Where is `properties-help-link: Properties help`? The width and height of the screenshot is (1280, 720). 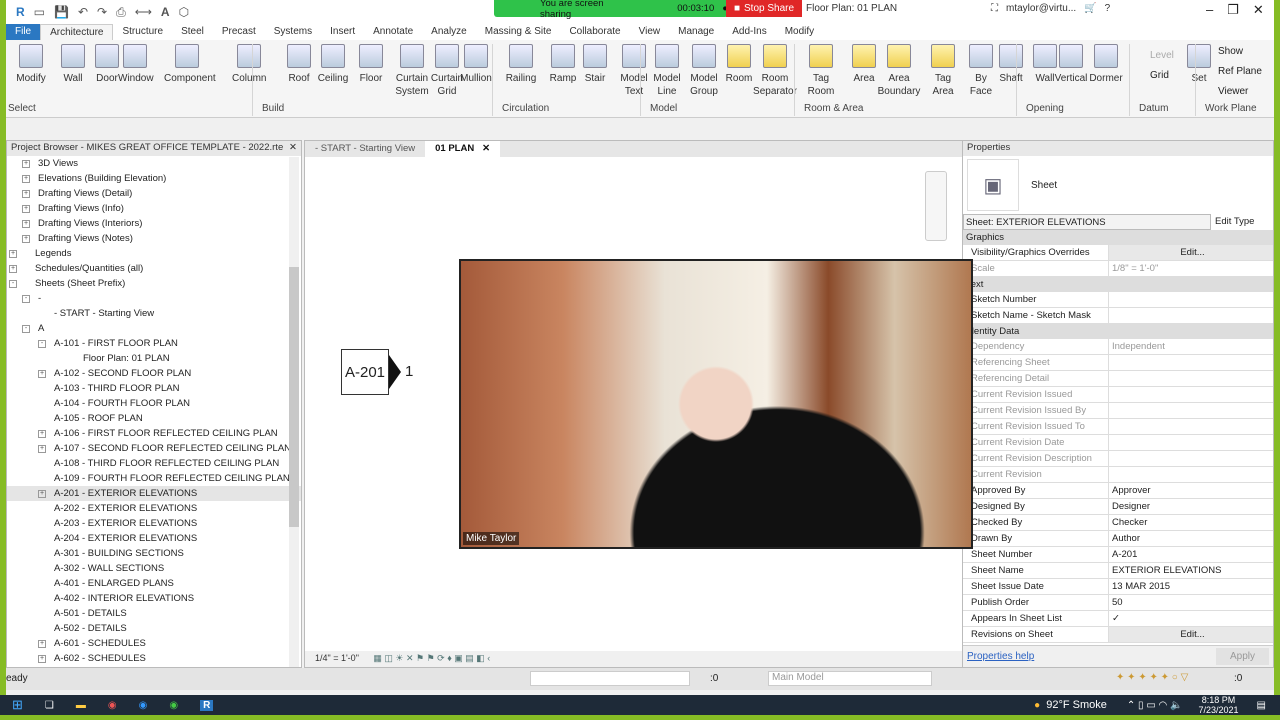
properties-help-link: Properties help is located at coordinates (1000, 656).